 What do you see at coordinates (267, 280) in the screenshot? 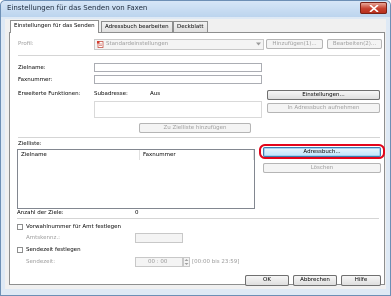
I see `ok-button: OK` at bounding box center [267, 280].